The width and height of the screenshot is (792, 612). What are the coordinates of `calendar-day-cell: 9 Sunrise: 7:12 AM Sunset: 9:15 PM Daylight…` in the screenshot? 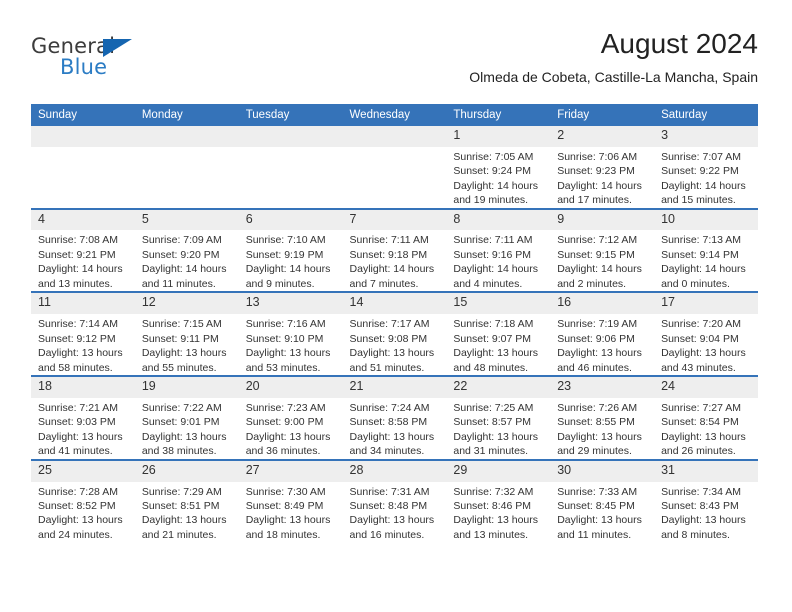 It's located at (602, 250).